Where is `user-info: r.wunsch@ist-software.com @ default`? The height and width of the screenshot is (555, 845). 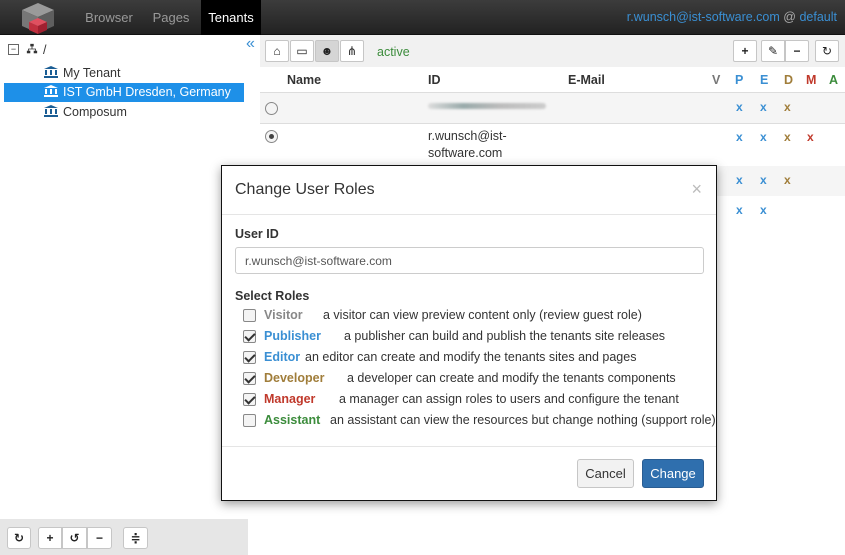 user-info: r.wunsch@ist-software.com @ default is located at coordinates (732, 17).